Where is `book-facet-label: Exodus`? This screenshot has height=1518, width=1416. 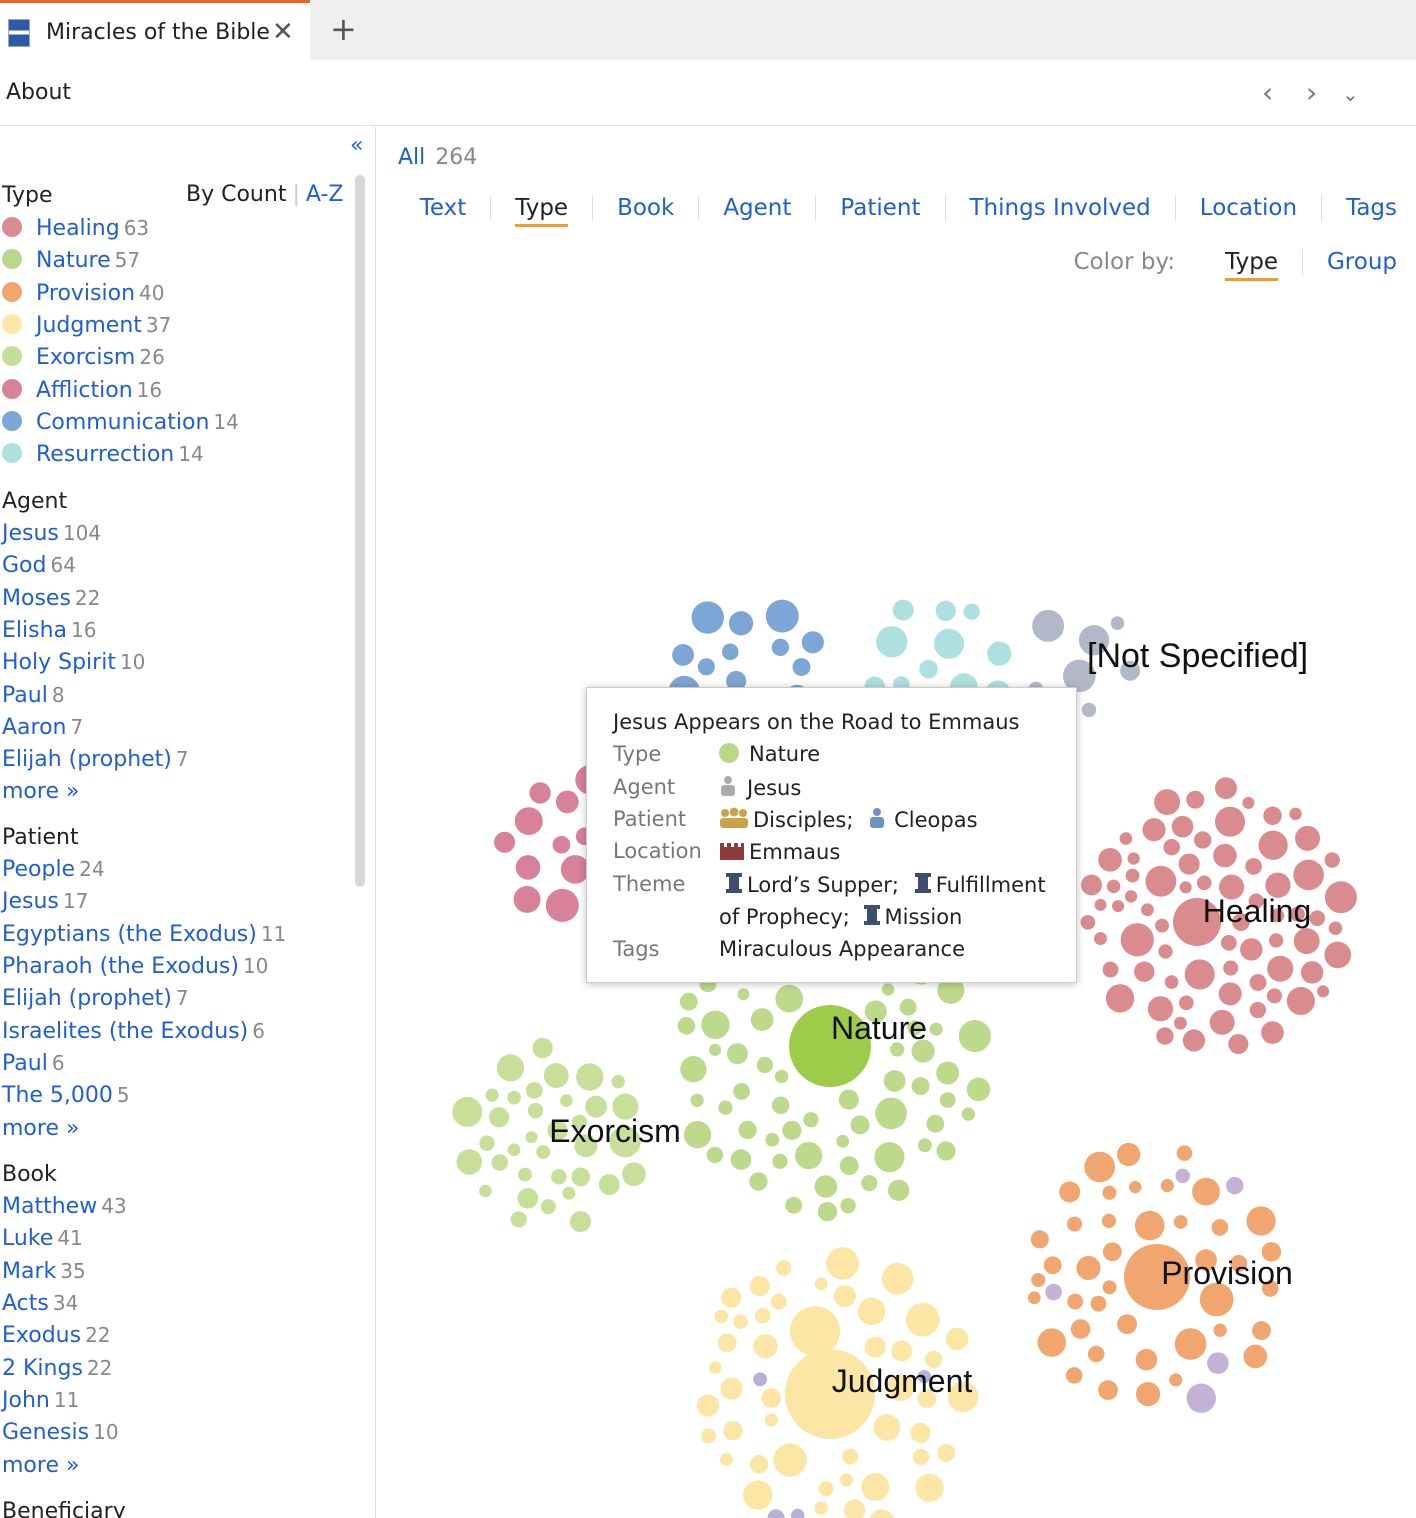
book-facet-label: Exodus is located at coordinates (41, 1335).